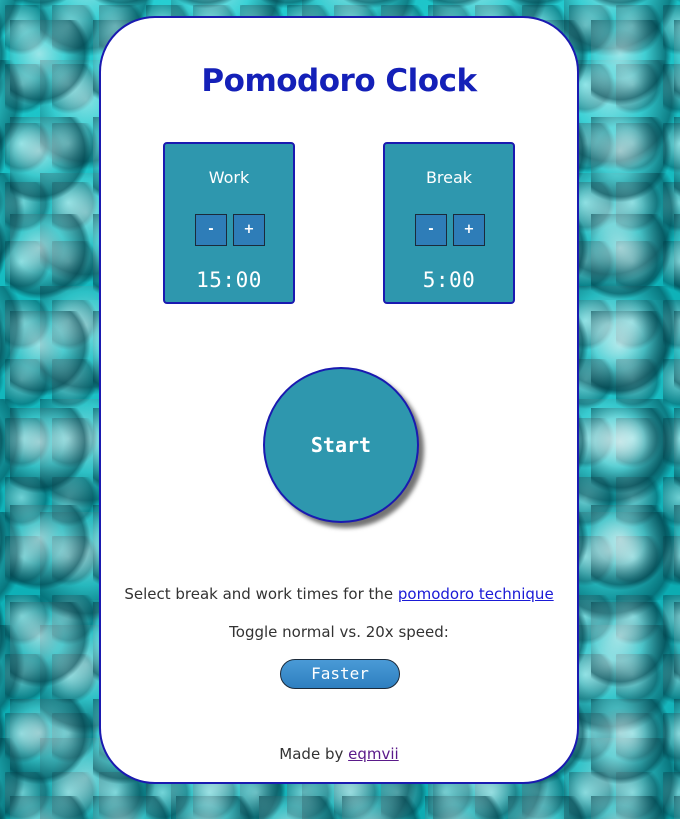 This screenshot has width=680, height=819. Describe the element at coordinates (229, 280) in the screenshot. I see `work-time: 15:00` at that location.